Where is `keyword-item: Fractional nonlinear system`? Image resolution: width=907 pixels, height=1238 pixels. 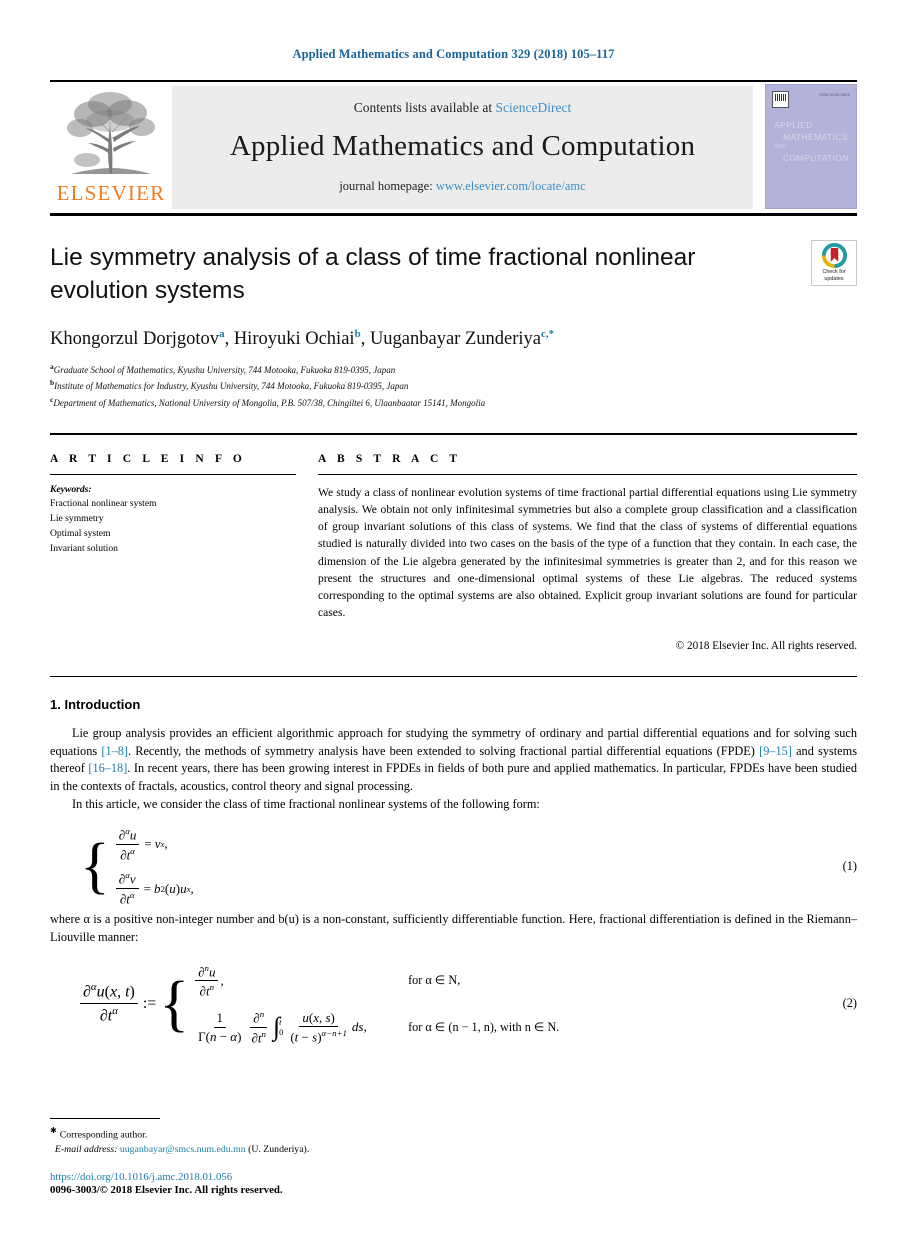 keyword-item: Fractional nonlinear system is located at coordinates (103, 503).